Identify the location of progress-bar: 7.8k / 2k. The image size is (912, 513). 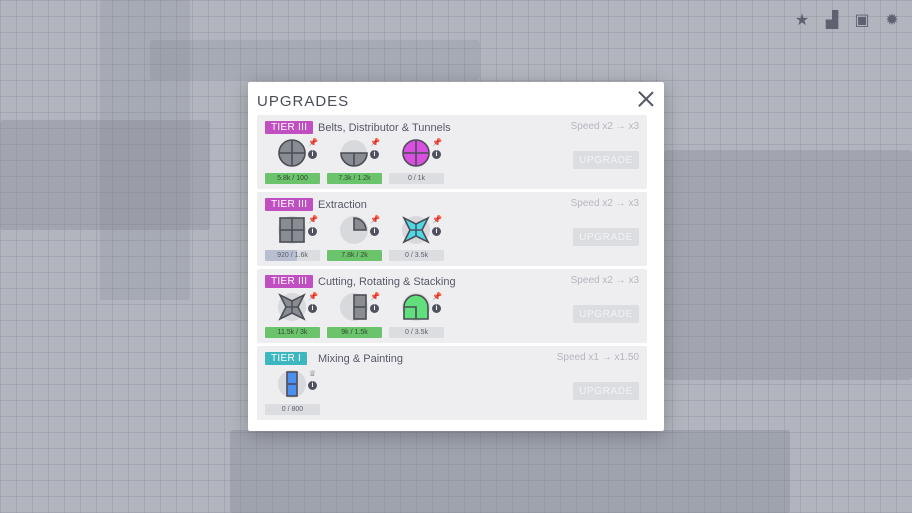
(354, 255).